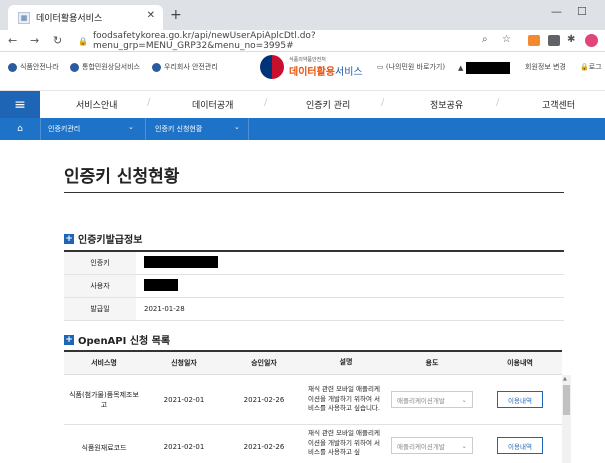 This screenshot has width=605, height=463. Describe the element at coordinates (411, 67) in the screenshot. I see `shortcut-link: ▭ (나의민원 바로가기)` at that location.